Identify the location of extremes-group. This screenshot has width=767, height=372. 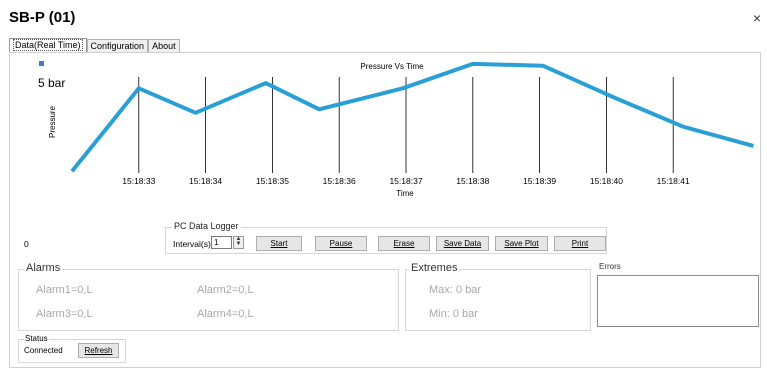
(498, 300).